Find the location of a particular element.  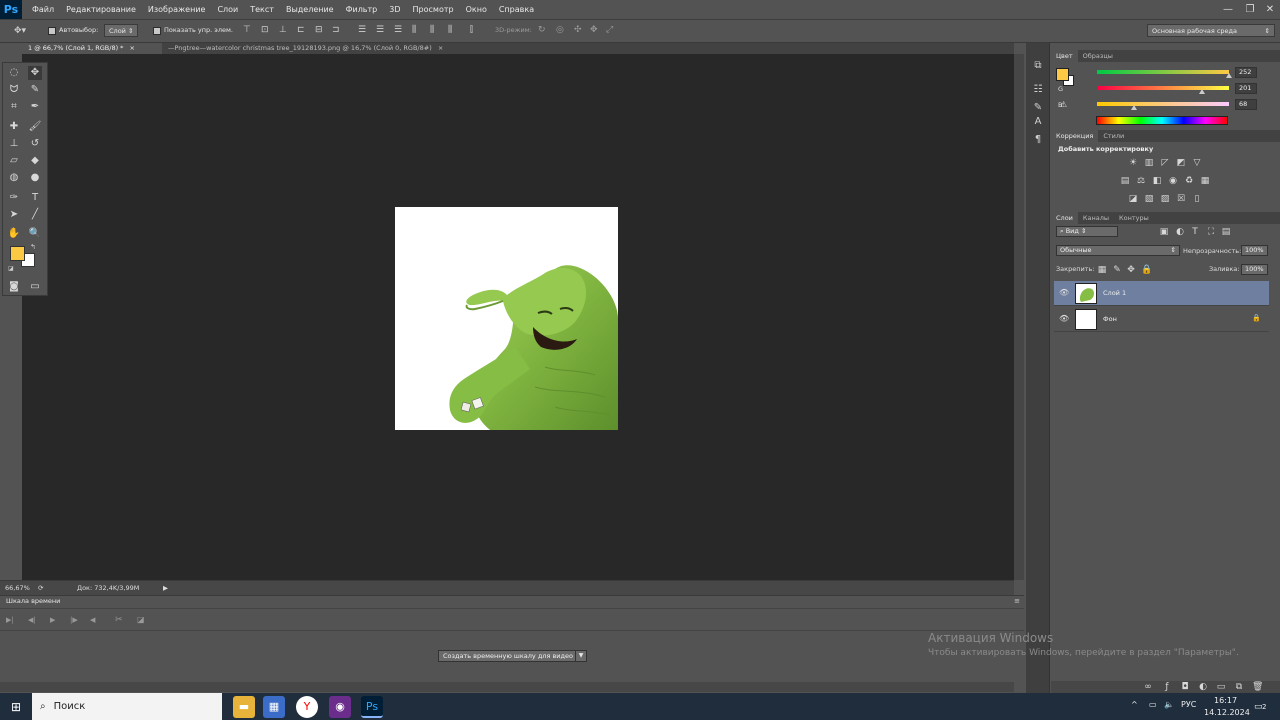

canvas-vertical-scrollbar is located at coordinates (1019, 317).